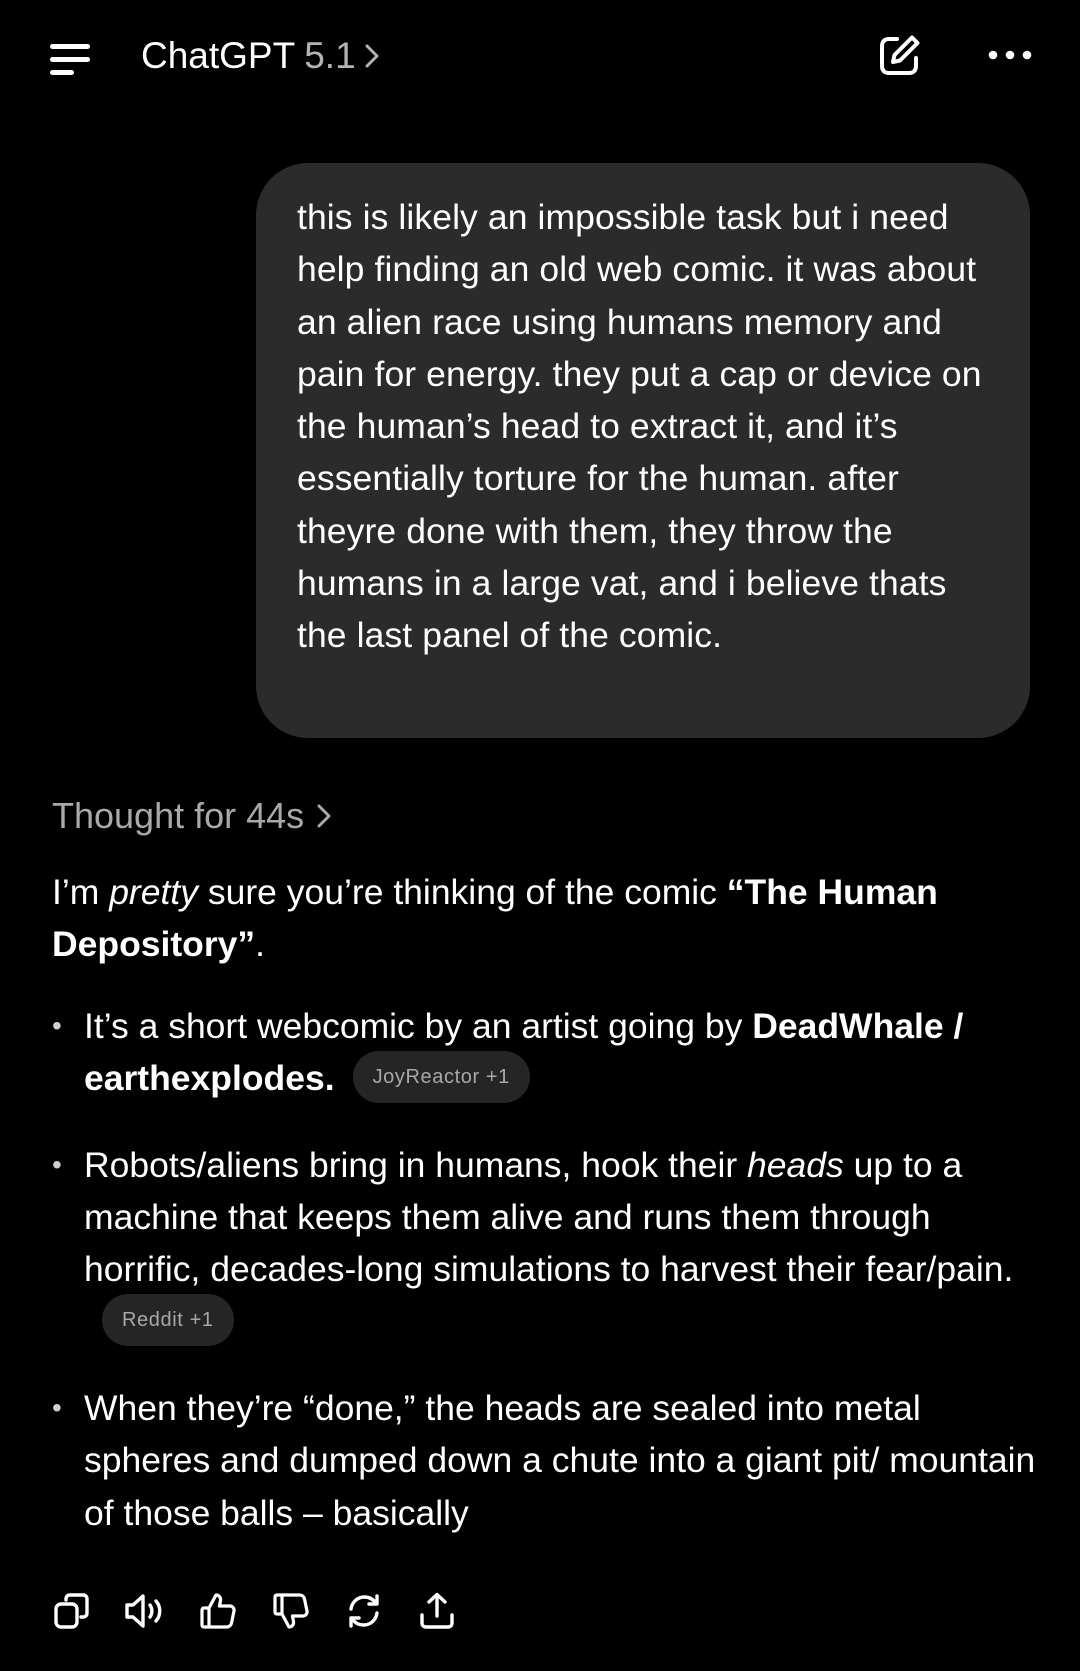  What do you see at coordinates (153, 892) in the screenshot?
I see `intro-emphasis: pretty` at bounding box center [153, 892].